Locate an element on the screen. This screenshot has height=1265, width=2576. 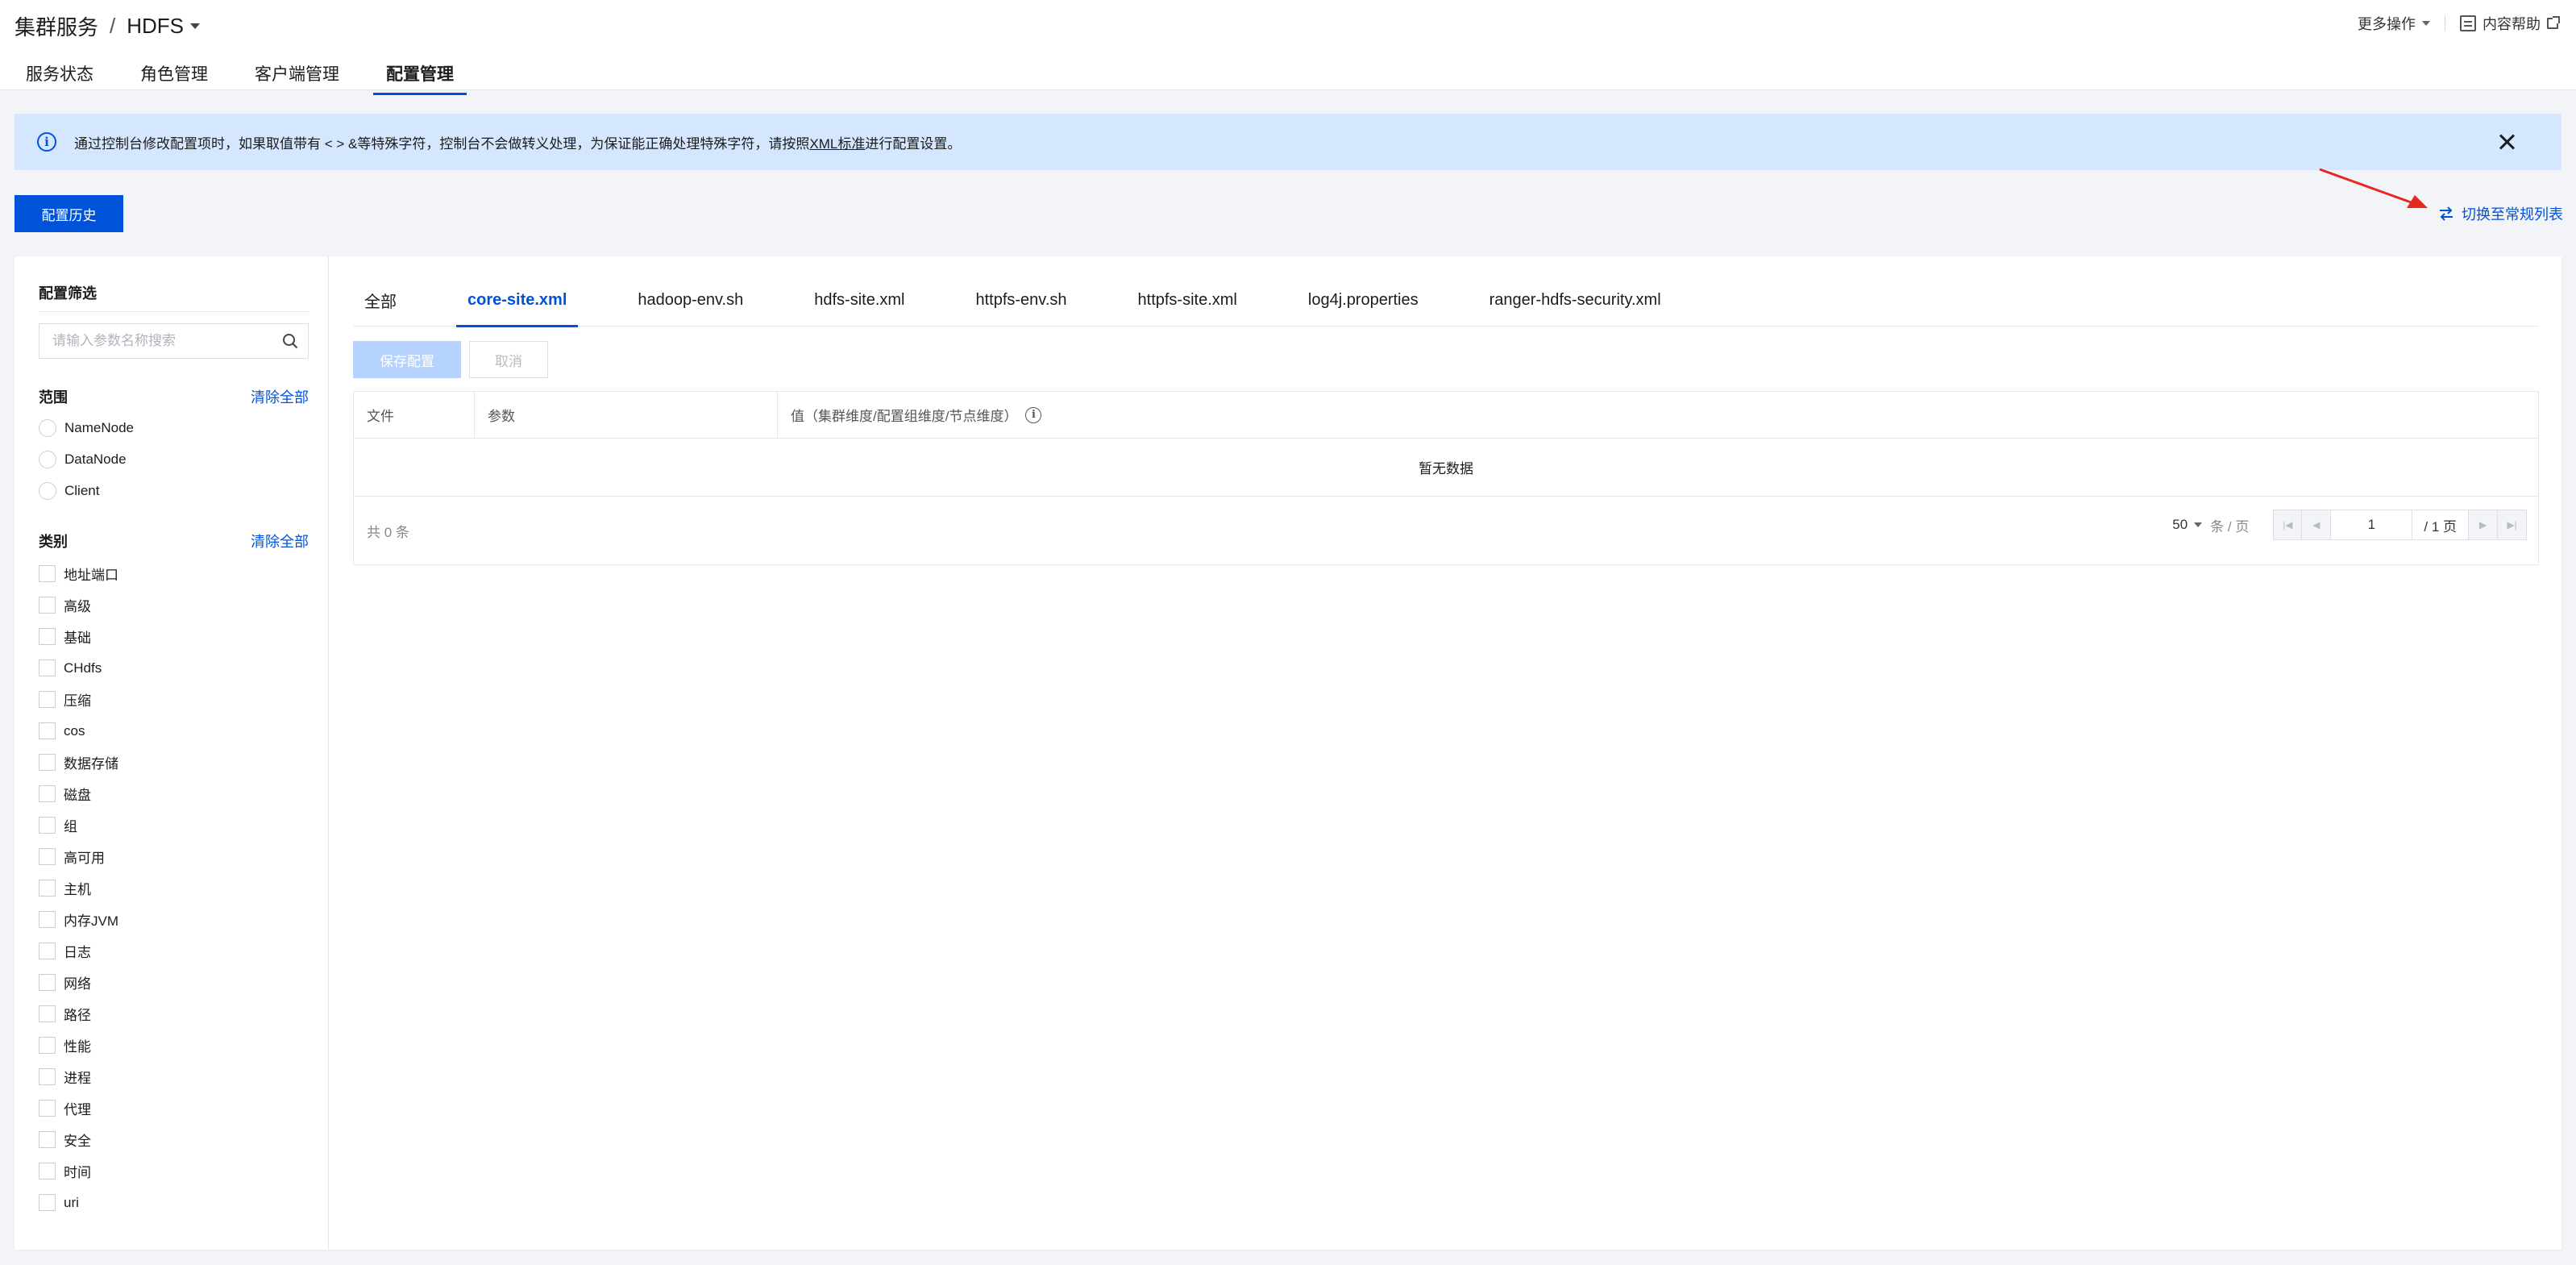
switch-to-list-link: 切换至常规列表 is located at coordinates (2500, 213).